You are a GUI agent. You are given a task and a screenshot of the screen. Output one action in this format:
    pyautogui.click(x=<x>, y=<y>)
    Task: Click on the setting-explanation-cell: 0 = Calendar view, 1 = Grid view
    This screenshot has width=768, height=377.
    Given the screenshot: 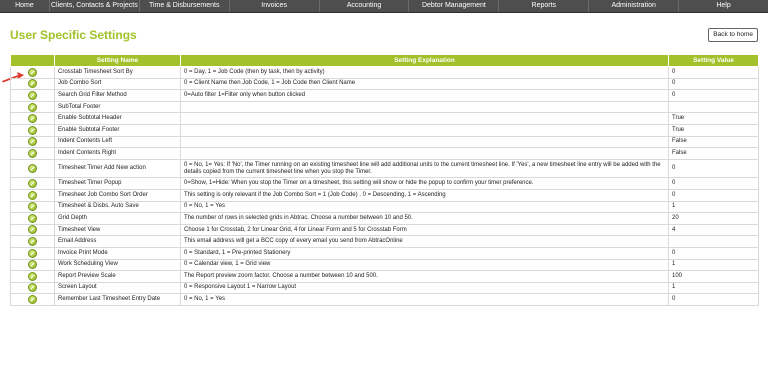 What is the action you would take?
    pyautogui.click(x=424, y=265)
    